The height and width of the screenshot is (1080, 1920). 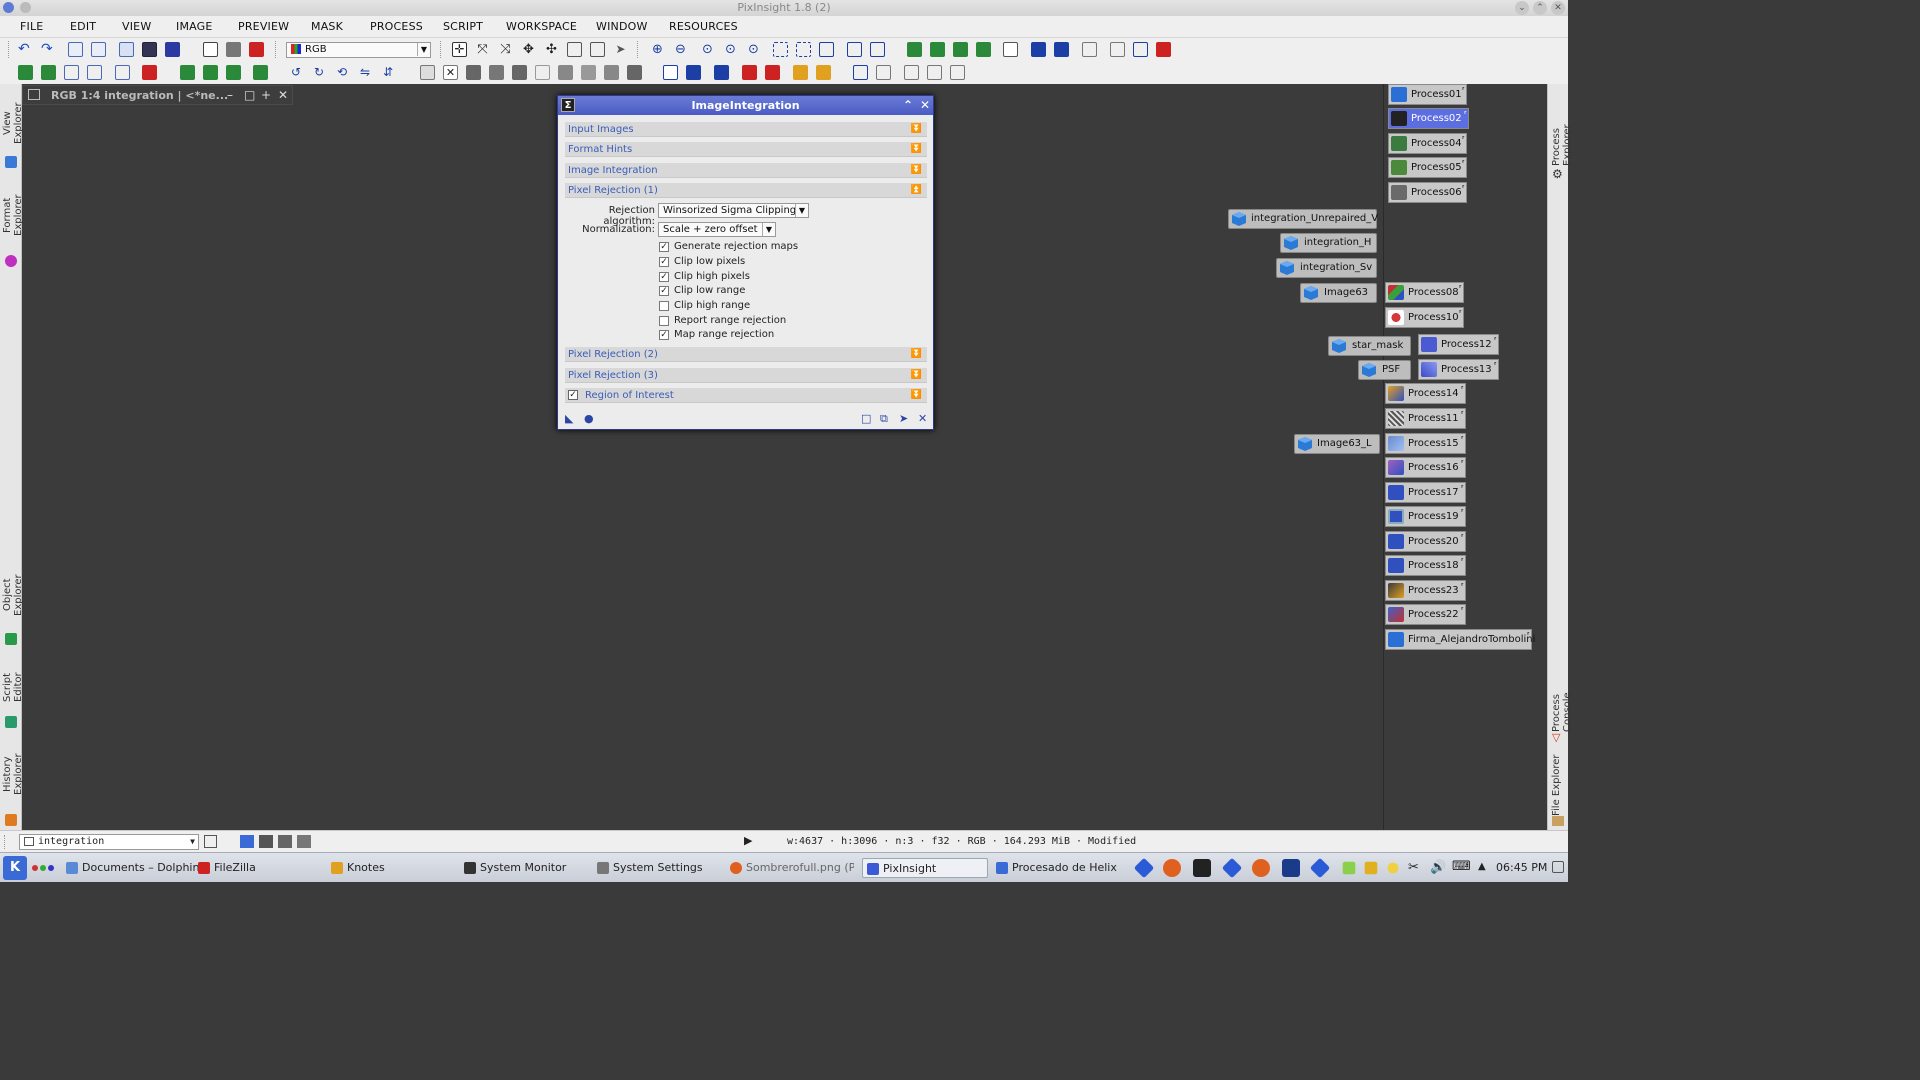 I want to click on process-icon-item: Process10 ⸢, so click(x=1424, y=317).